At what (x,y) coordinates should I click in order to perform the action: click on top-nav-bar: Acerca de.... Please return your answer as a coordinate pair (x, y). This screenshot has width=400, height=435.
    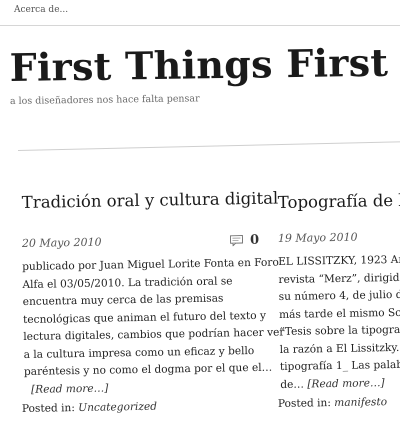
    Looking at the image, I should click on (200, 13).